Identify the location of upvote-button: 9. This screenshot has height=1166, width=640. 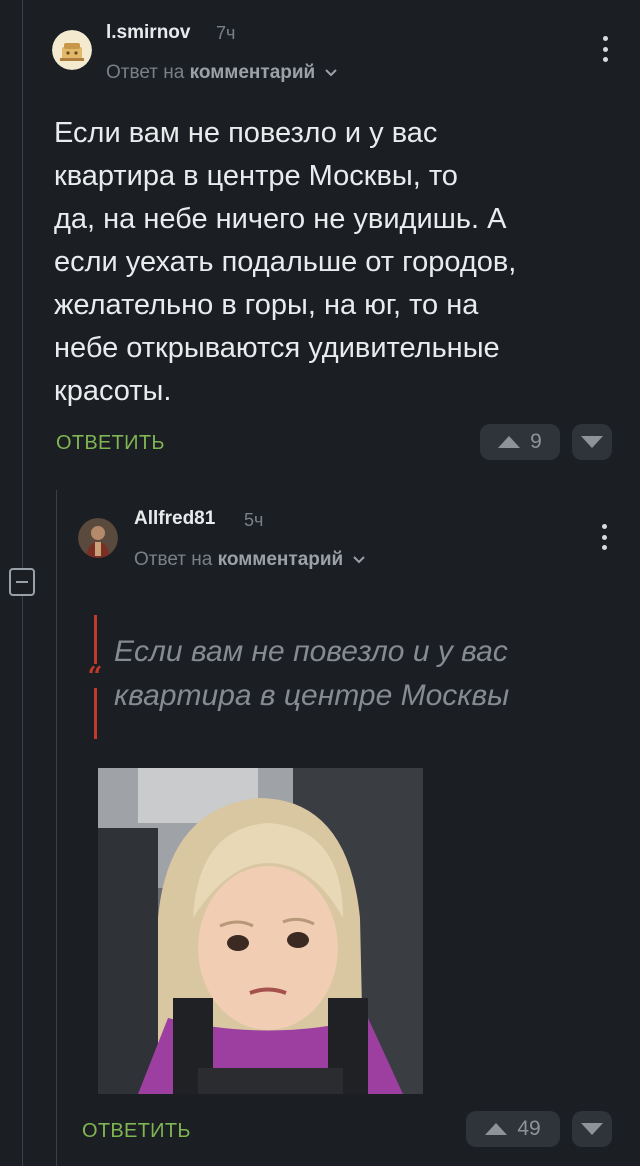
(520, 442).